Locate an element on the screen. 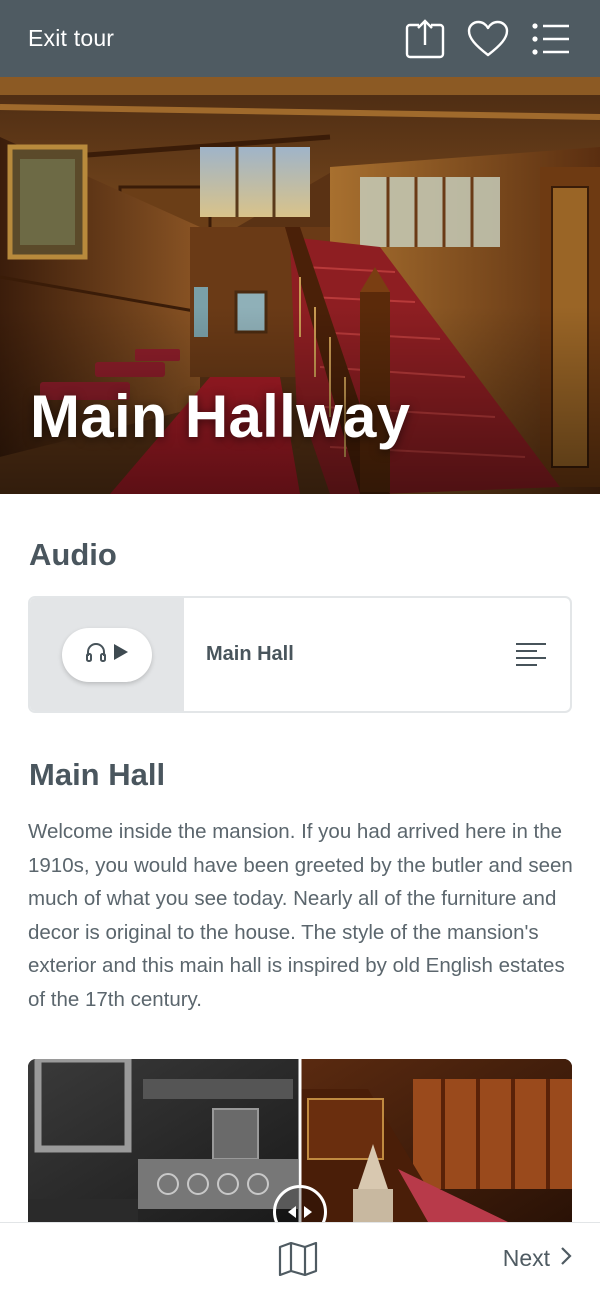  audio-track-label: Main Hall is located at coordinates (250, 654).